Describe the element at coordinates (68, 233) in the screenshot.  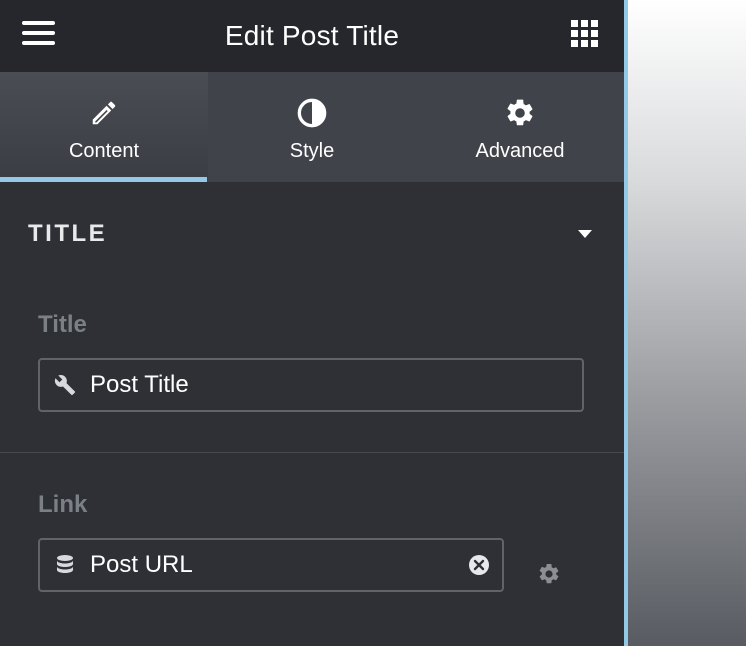
I see `section-title: TITLE` at that location.